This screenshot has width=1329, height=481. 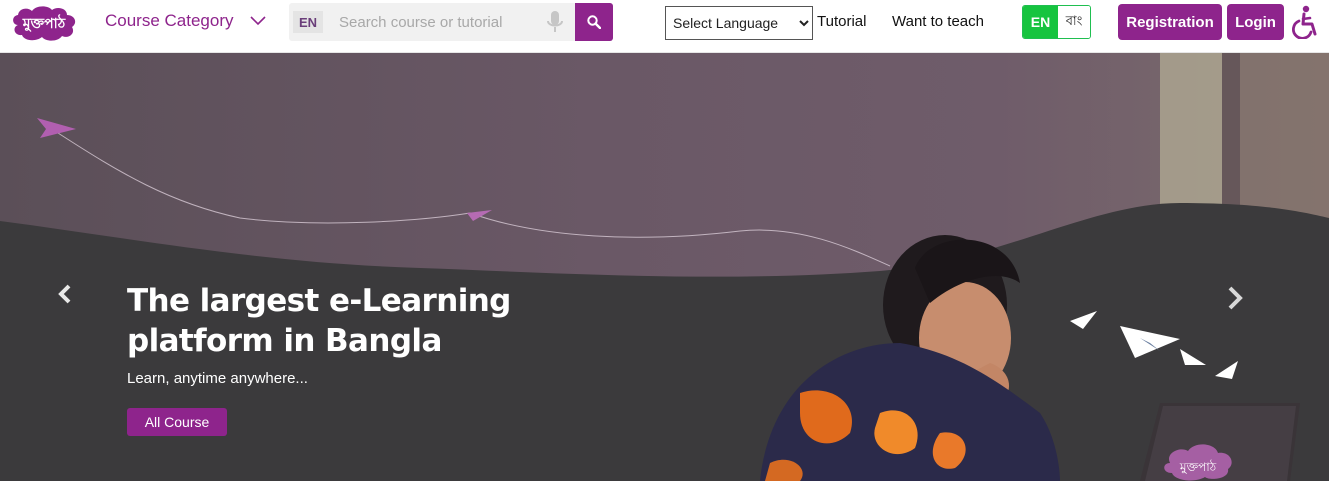 I want to click on course-category-label: Course Category, so click(x=169, y=20).